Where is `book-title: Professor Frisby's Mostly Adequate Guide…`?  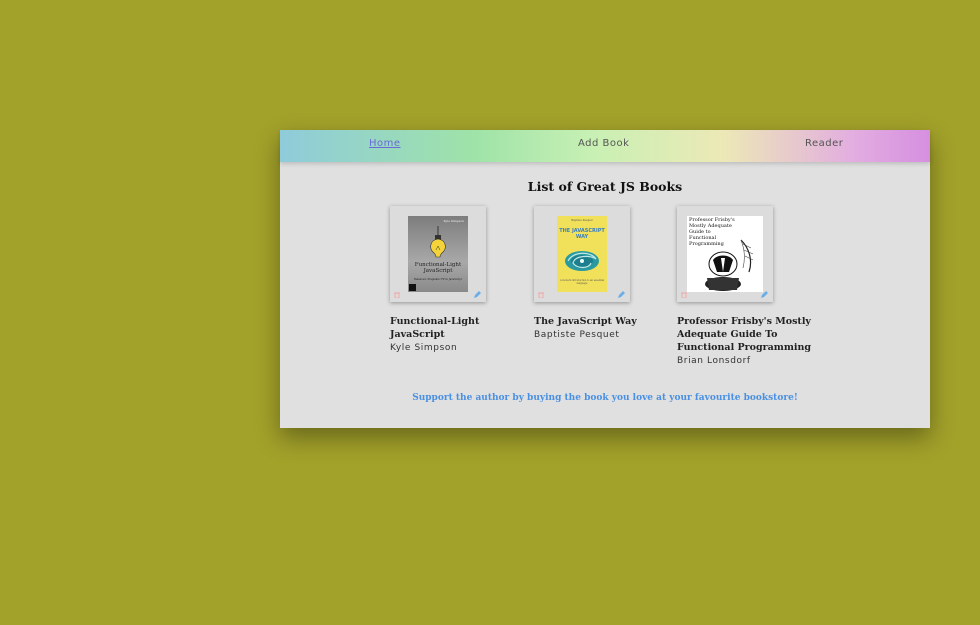
book-title: Professor Frisby's Mostly Adequate Guide… is located at coordinates (747, 334).